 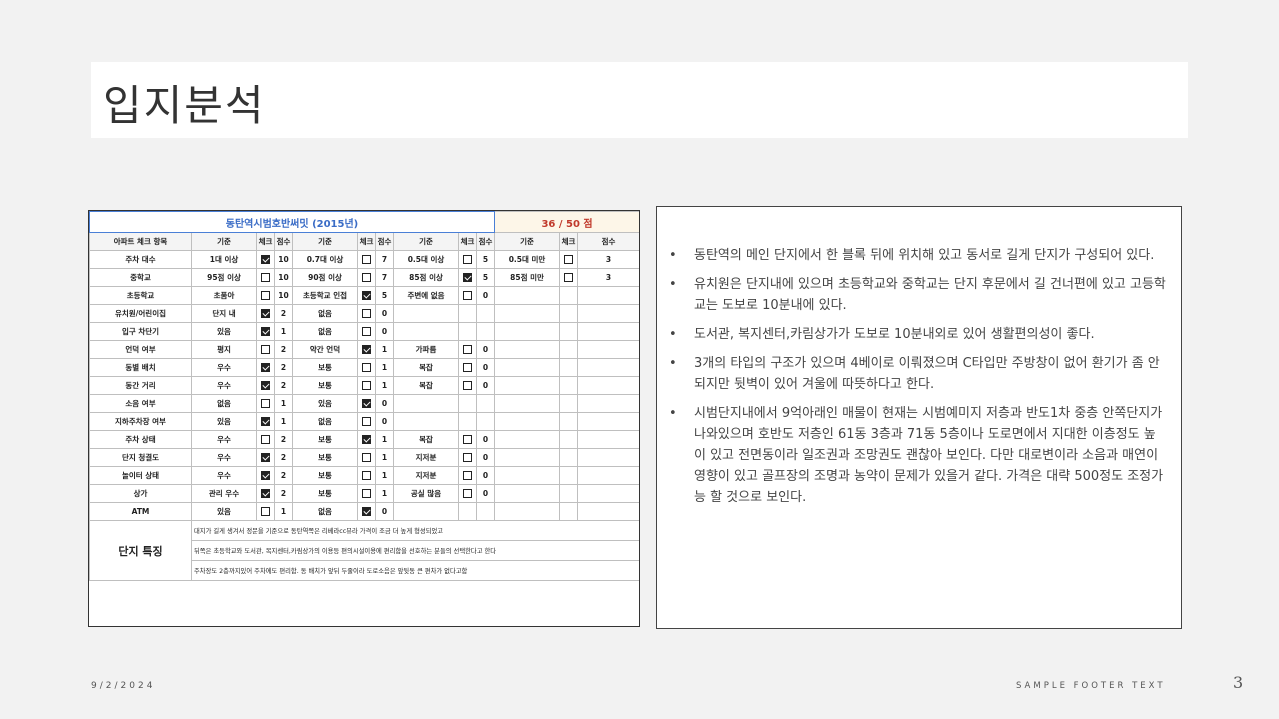 I want to click on analysis-bullet: 도서관, 복지센터,카림상가가 도보로 10분내외로 있어 생활편의성이 좋다., so click(x=917, y=334).